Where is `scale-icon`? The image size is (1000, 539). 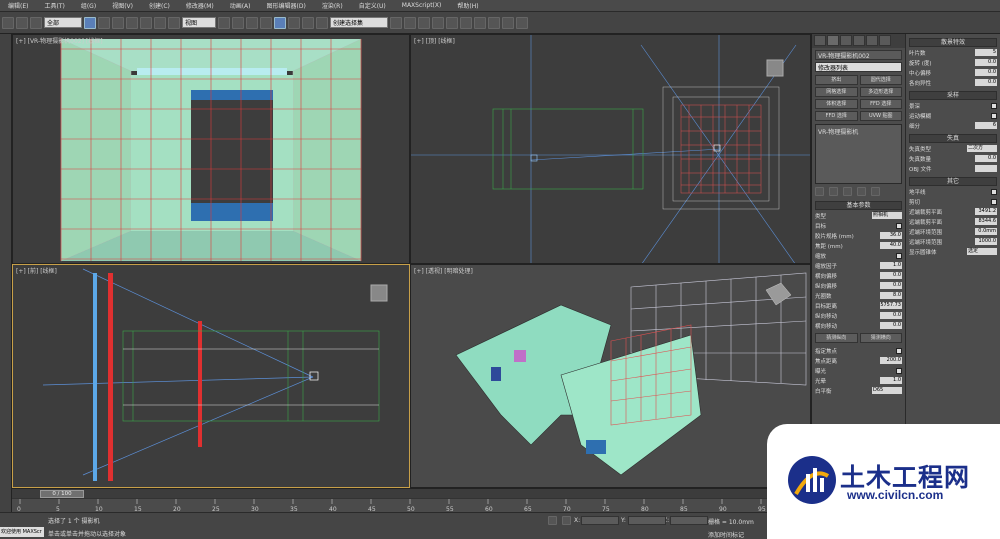
scale-icon is located at coordinates (174, 22).